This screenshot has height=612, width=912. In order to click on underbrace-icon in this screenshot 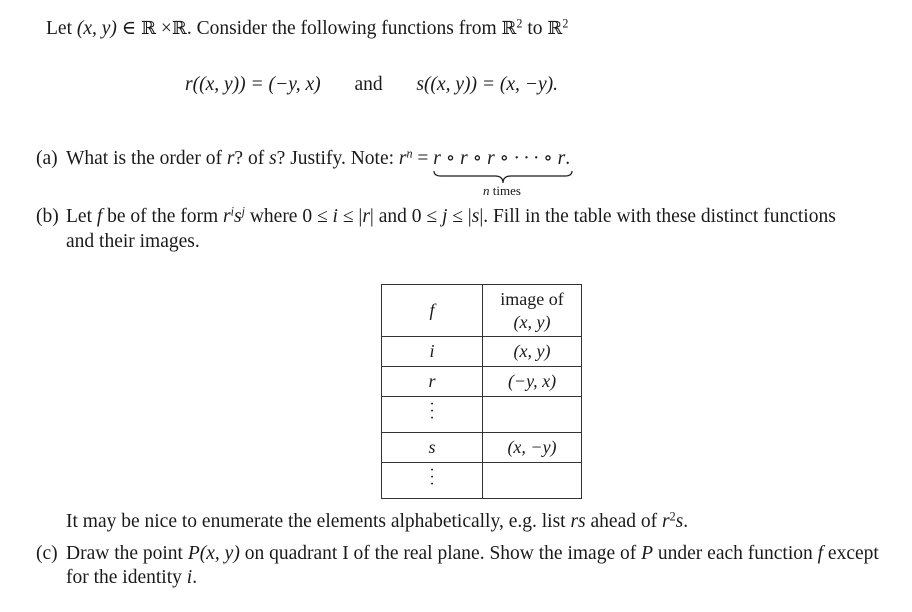, I will do `click(503, 177)`.